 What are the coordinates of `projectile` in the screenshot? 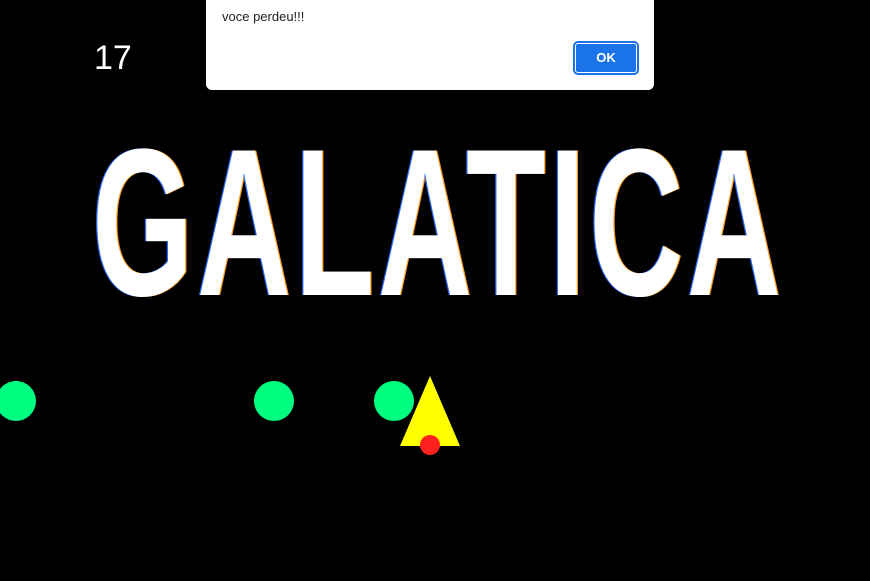 It's located at (430, 445).